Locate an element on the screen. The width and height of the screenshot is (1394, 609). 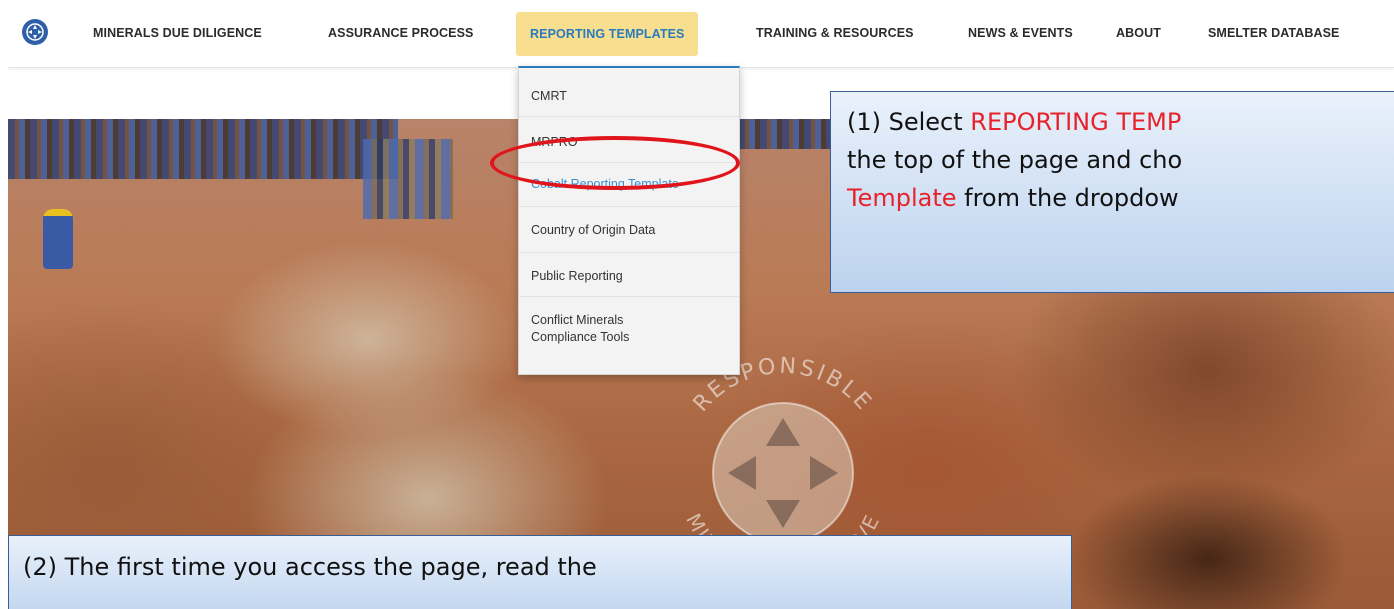
nav-minerals-due-diligence: MINERALS DUE DILIGENCE is located at coordinates (177, 37).